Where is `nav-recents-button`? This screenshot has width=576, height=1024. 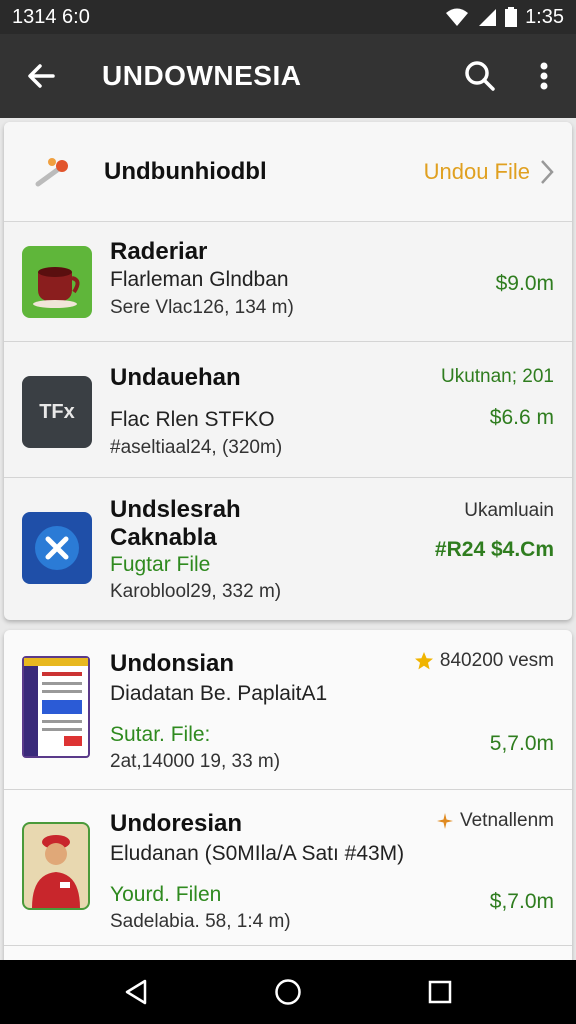 nav-recents-button is located at coordinates (440, 992).